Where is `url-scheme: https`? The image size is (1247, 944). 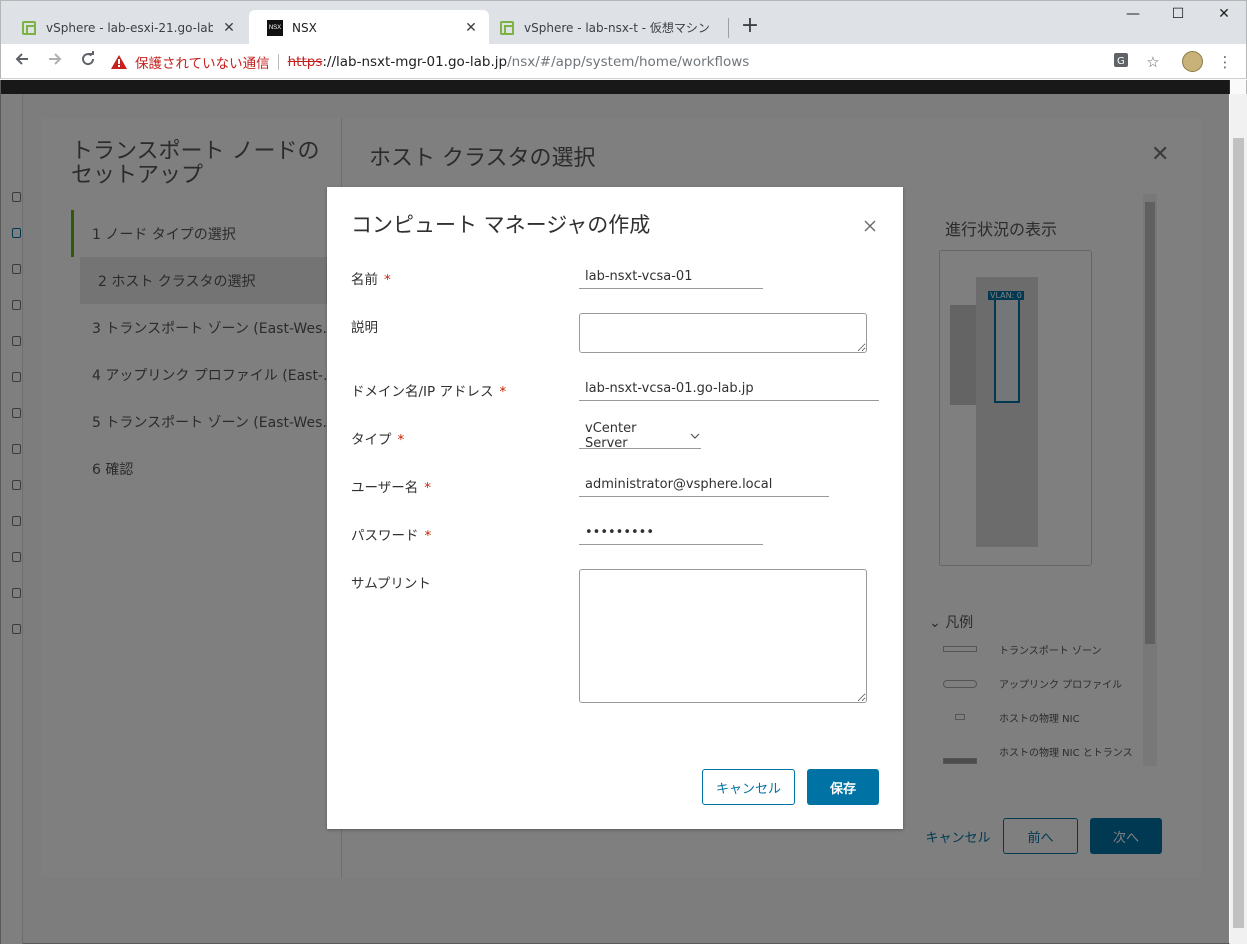
url-scheme: https is located at coordinates (305, 61).